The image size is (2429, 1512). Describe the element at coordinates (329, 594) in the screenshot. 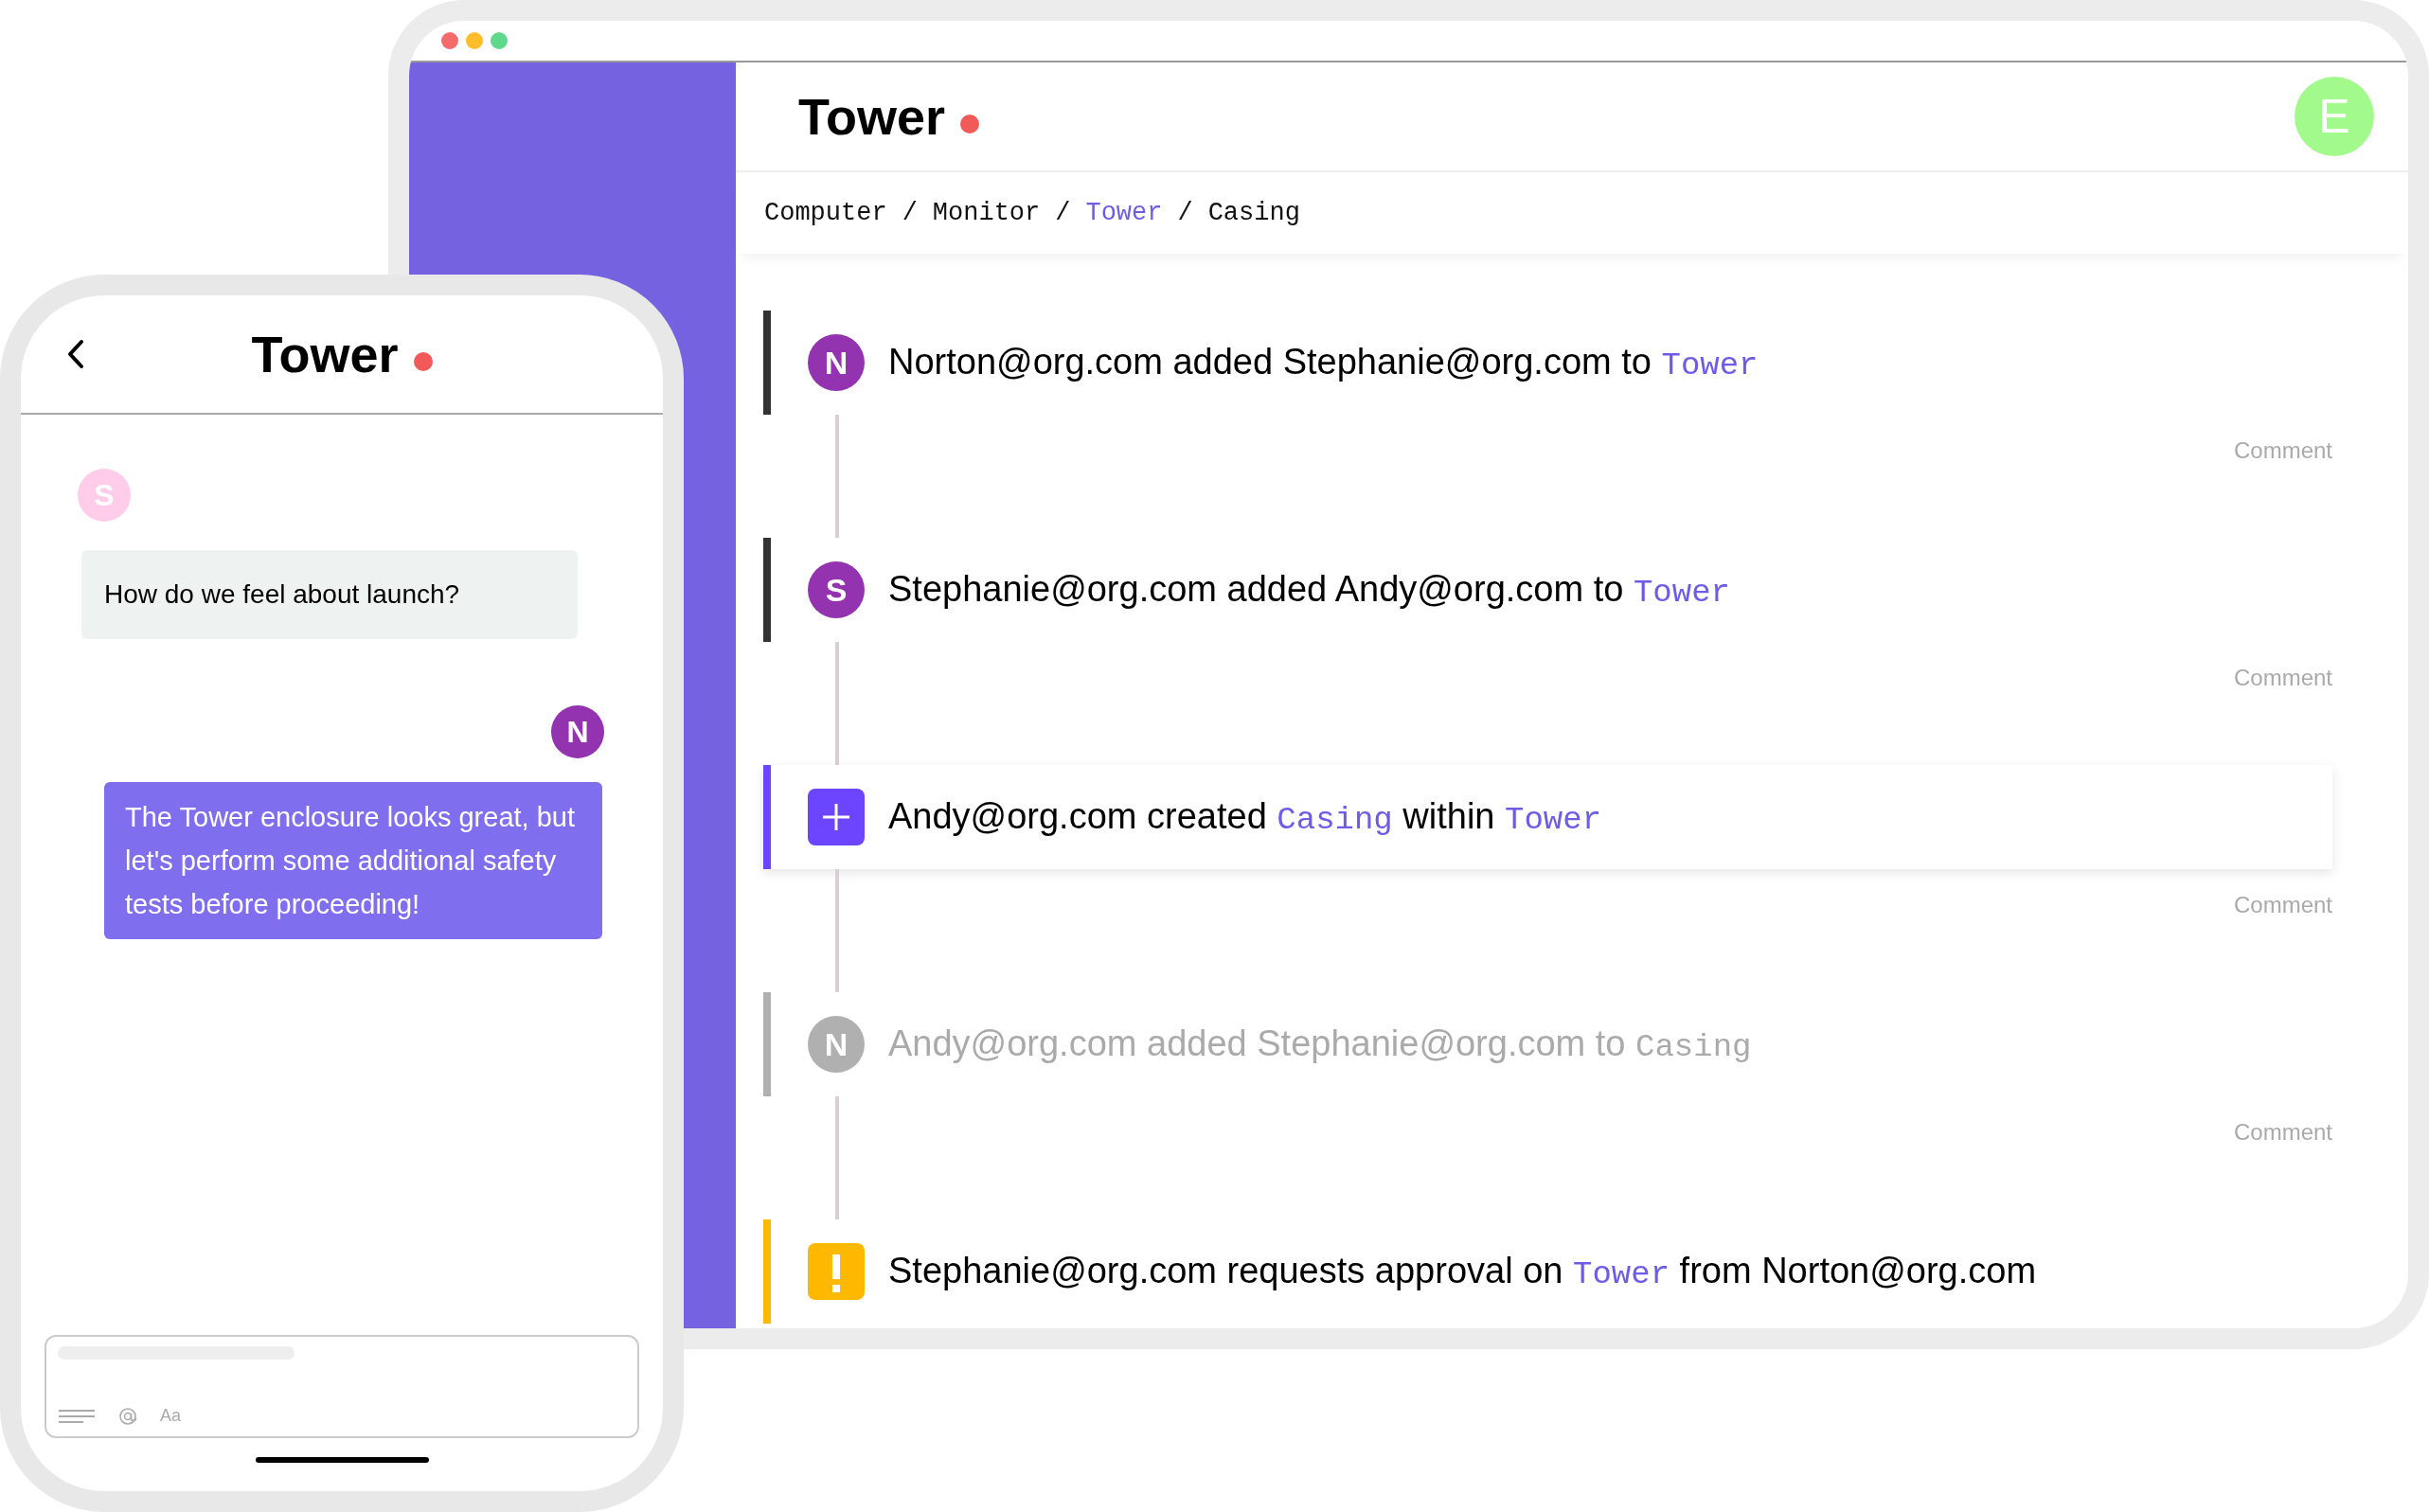

I see `message-bubble: How do we feel about launch?` at that location.